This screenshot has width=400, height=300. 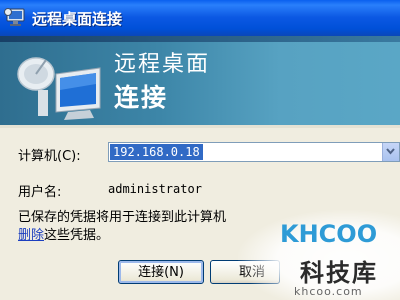 I want to click on computer-combobox: 192.168.0.18, so click(x=254, y=152).